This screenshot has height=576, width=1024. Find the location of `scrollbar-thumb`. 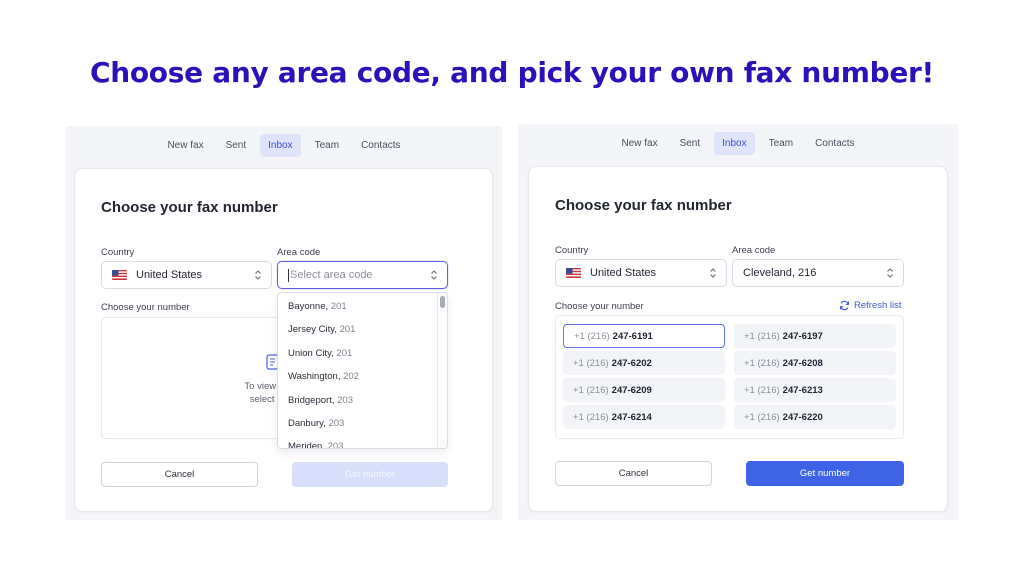

scrollbar-thumb is located at coordinates (442, 302).